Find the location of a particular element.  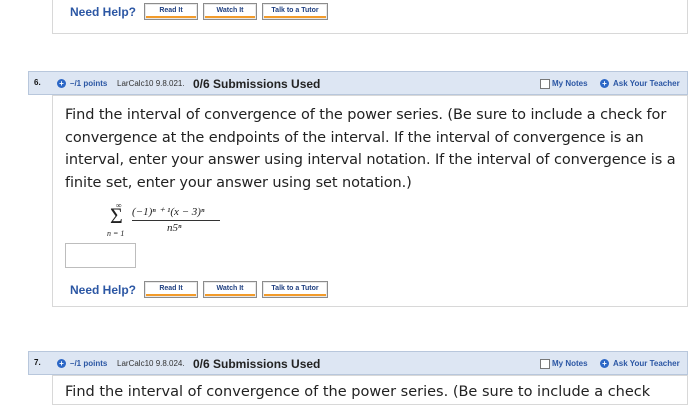

series-lower-limit: n = 1 is located at coordinates (116, 233).